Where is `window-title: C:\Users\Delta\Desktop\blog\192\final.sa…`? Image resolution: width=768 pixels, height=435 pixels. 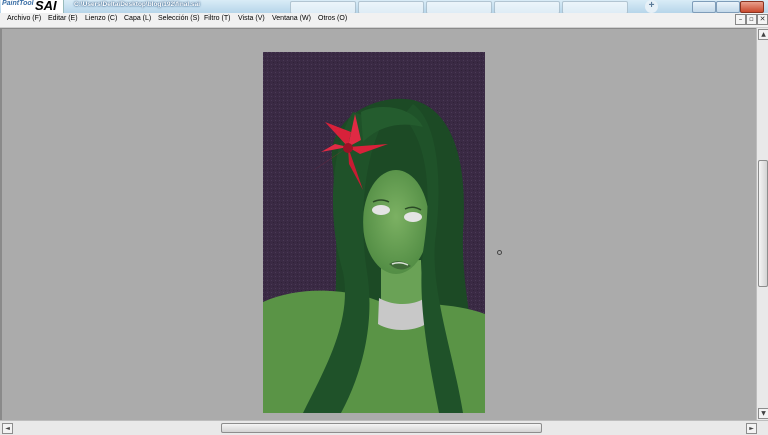
window-title: C:\Users\Delta\Desktop\blog\192\final.sa… is located at coordinates (137, 4).